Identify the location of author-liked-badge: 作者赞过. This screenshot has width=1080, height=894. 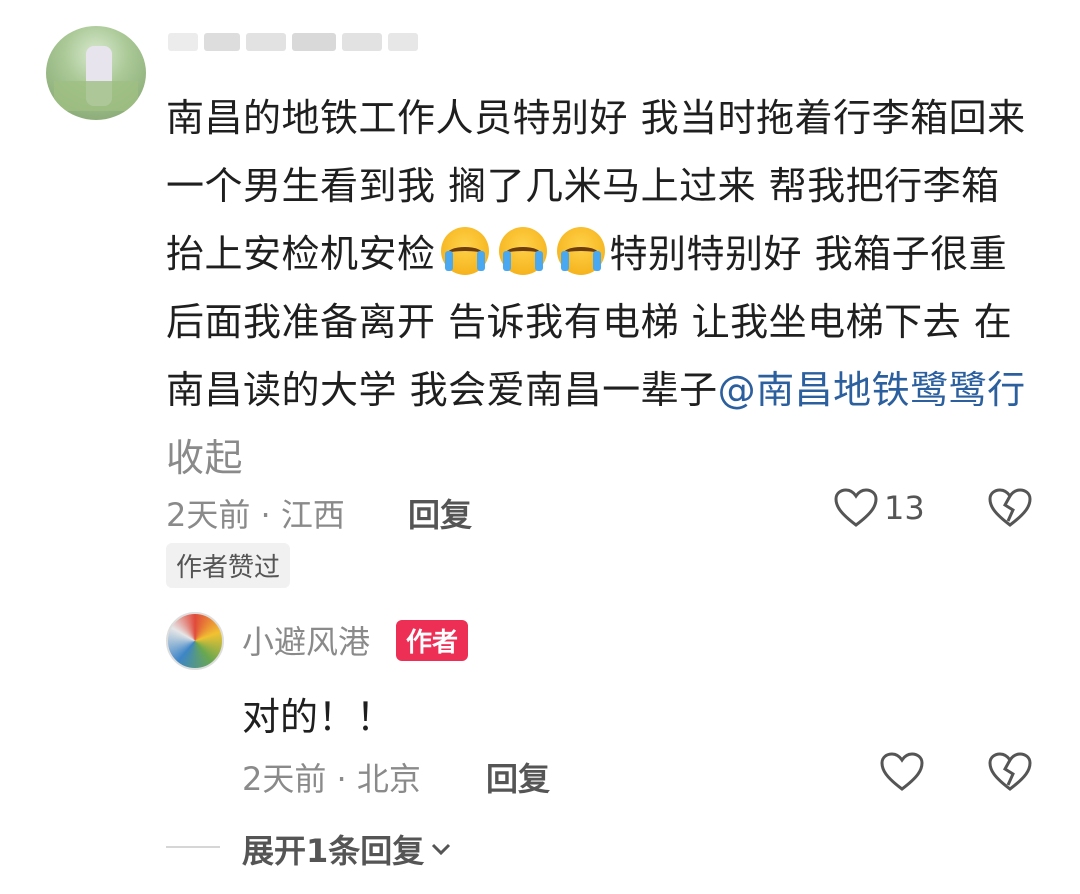
(228, 565).